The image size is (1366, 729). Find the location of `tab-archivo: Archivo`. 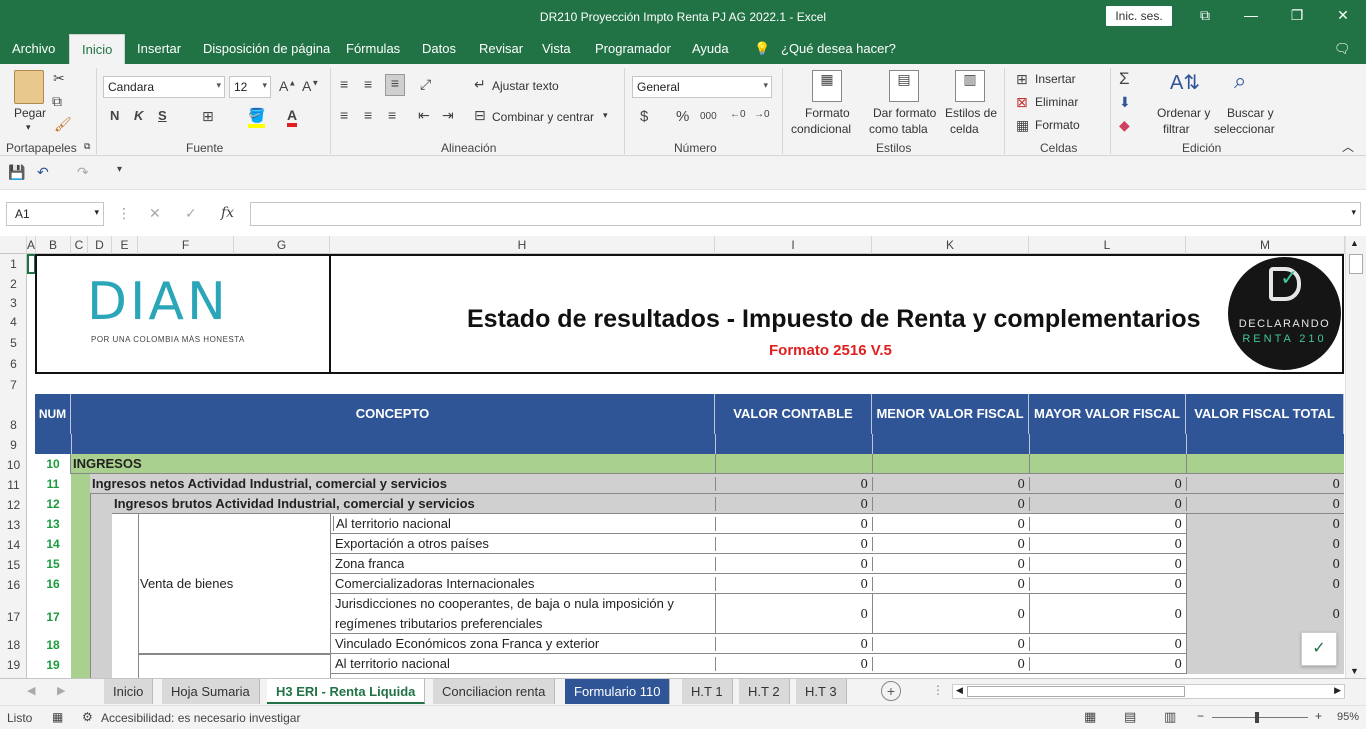

tab-archivo: Archivo is located at coordinates (33, 48).